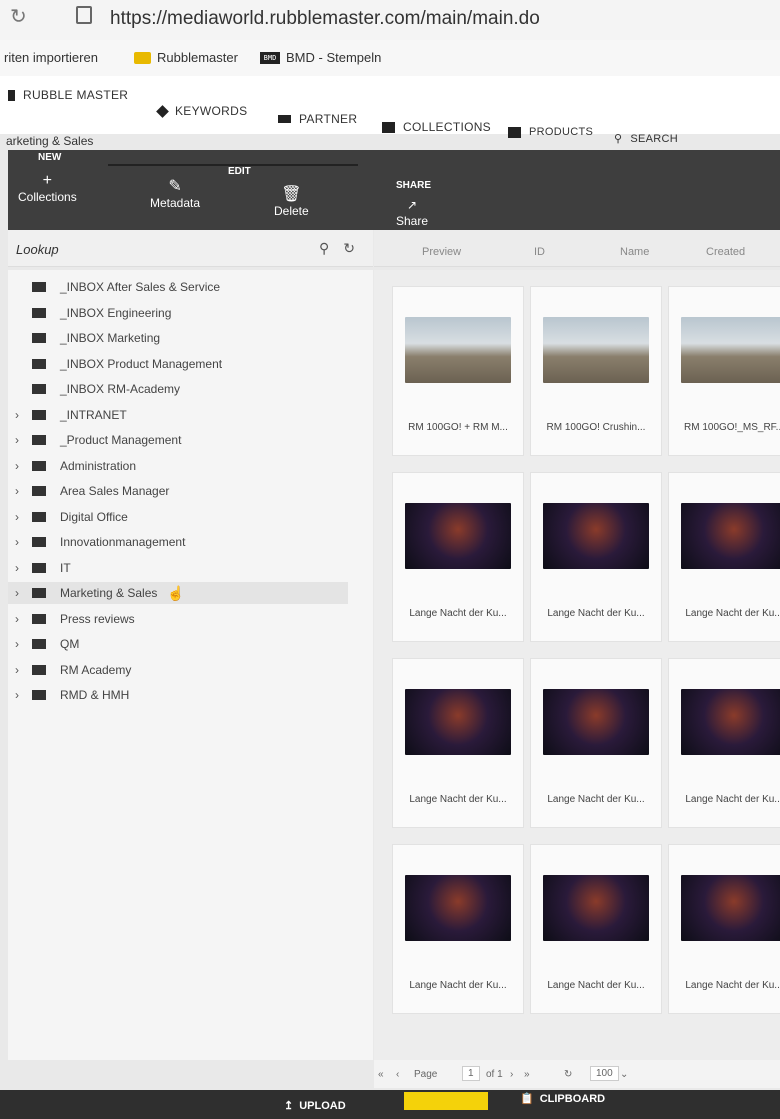 This screenshot has width=780, height=1119. I want to click on bookmark-label: riten importieren, so click(51, 57).